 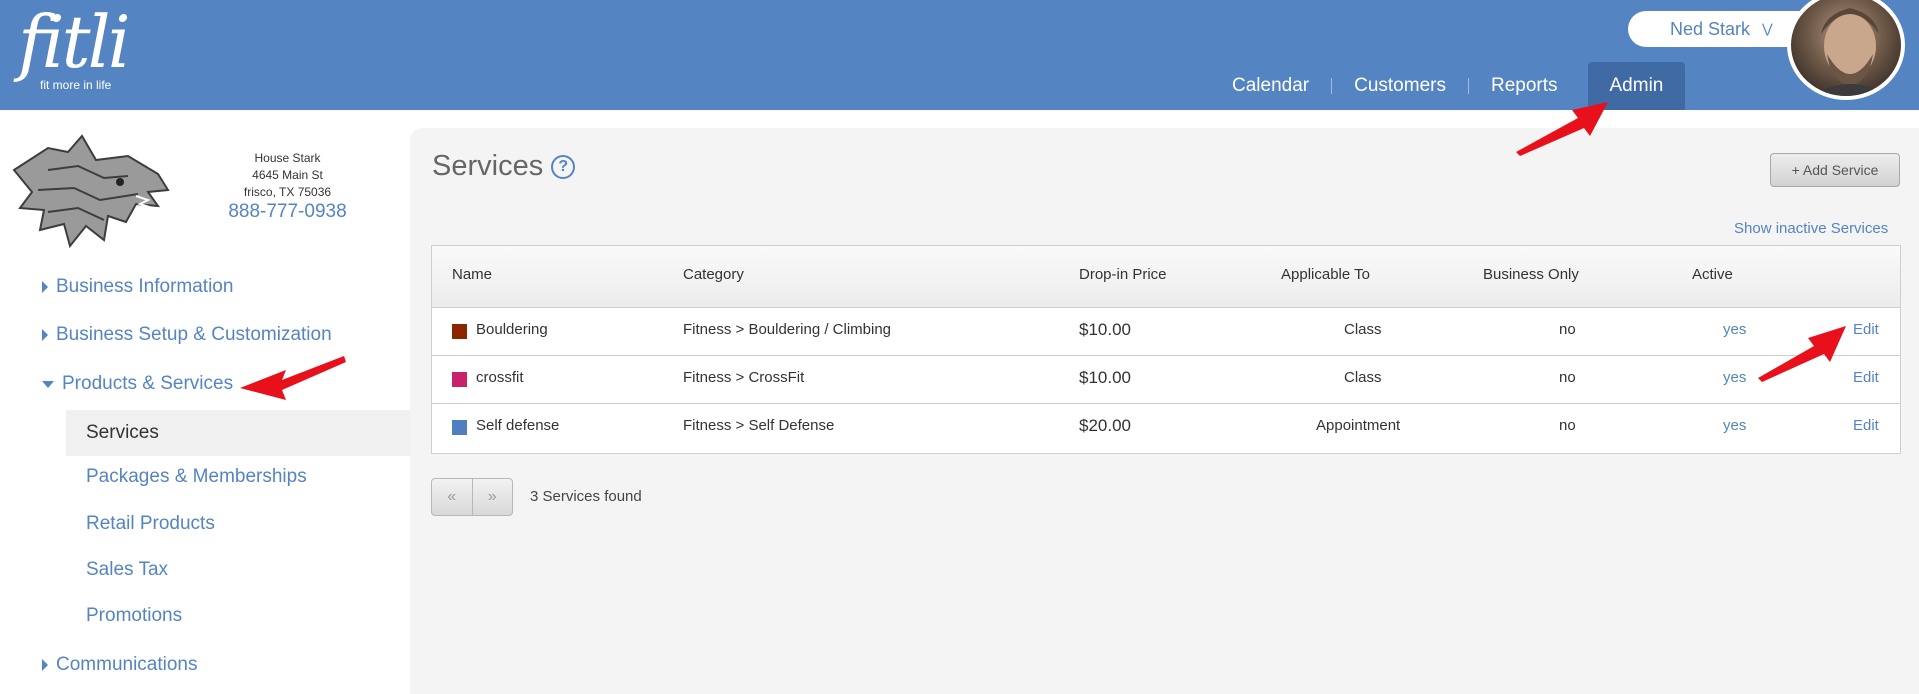 I want to click on logo-tagline: fit more in life, so click(x=76, y=85).